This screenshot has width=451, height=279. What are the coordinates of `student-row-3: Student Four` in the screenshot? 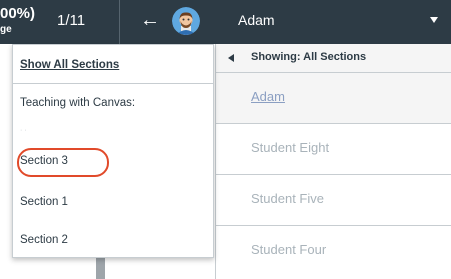 It's located at (333, 251).